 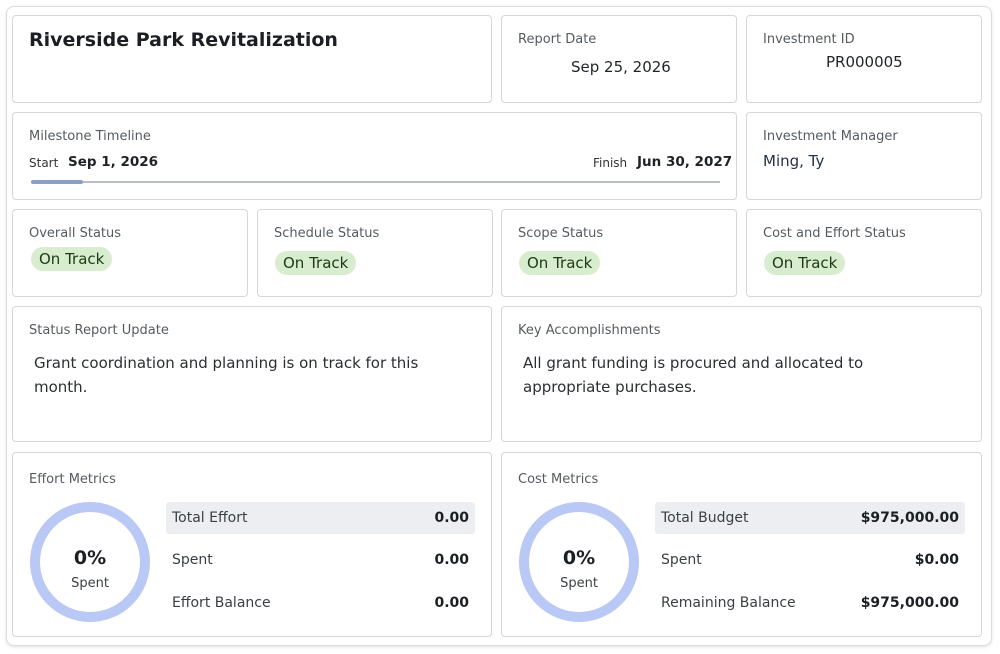 What do you see at coordinates (579, 558) in the screenshot?
I see `cost-percent: 0%` at bounding box center [579, 558].